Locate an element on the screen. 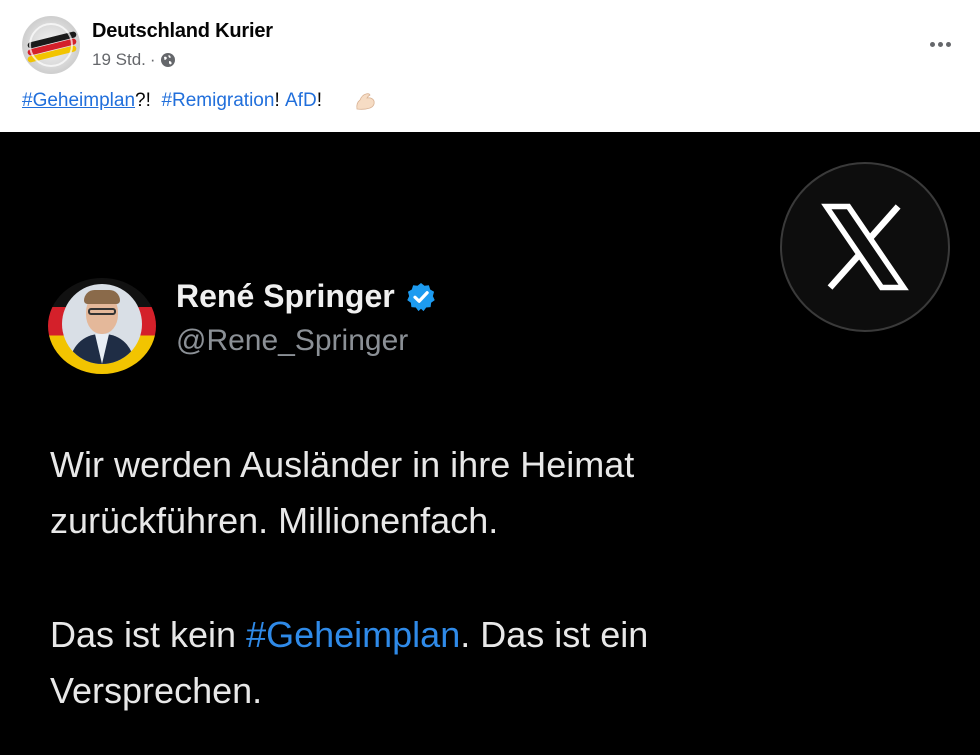 The height and width of the screenshot is (755, 980). afd-link: AfD is located at coordinates (301, 101).